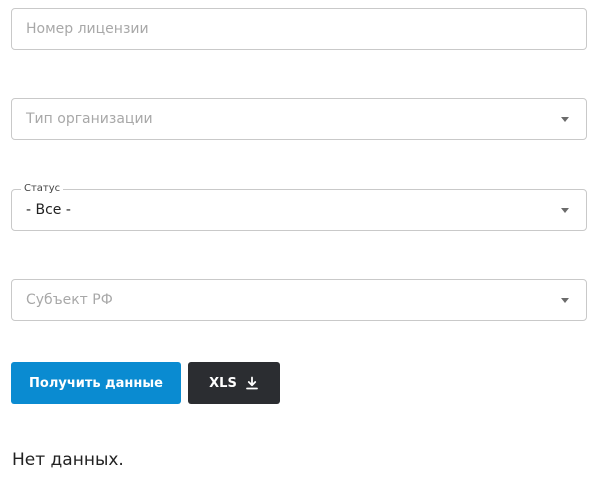 The height and width of the screenshot is (497, 604). Describe the element at coordinates (299, 119) in the screenshot. I see `organization-type-select: Тип организации` at that location.